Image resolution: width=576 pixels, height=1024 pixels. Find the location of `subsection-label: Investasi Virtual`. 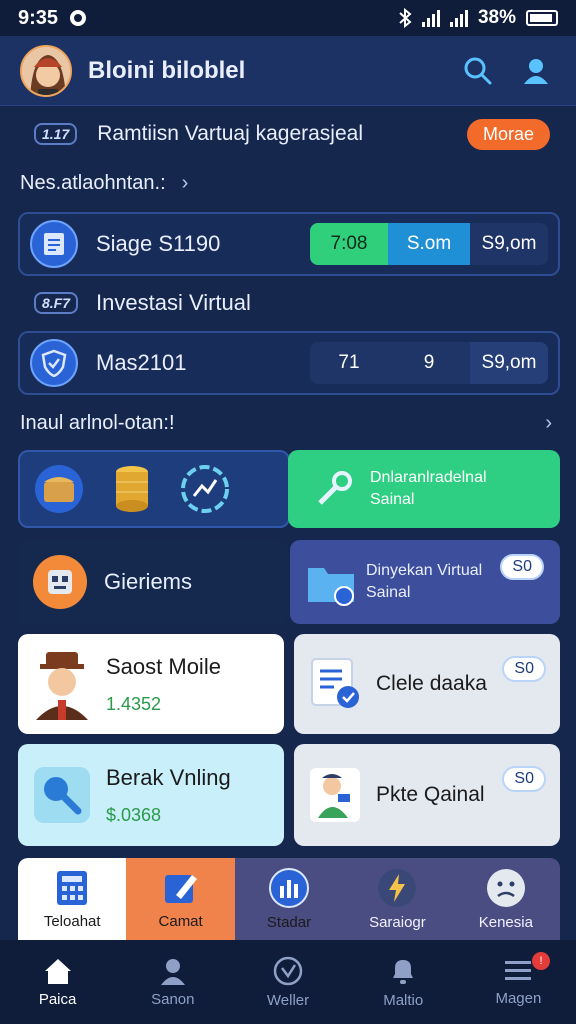

subsection-label: Investasi Virtual is located at coordinates (173, 302).